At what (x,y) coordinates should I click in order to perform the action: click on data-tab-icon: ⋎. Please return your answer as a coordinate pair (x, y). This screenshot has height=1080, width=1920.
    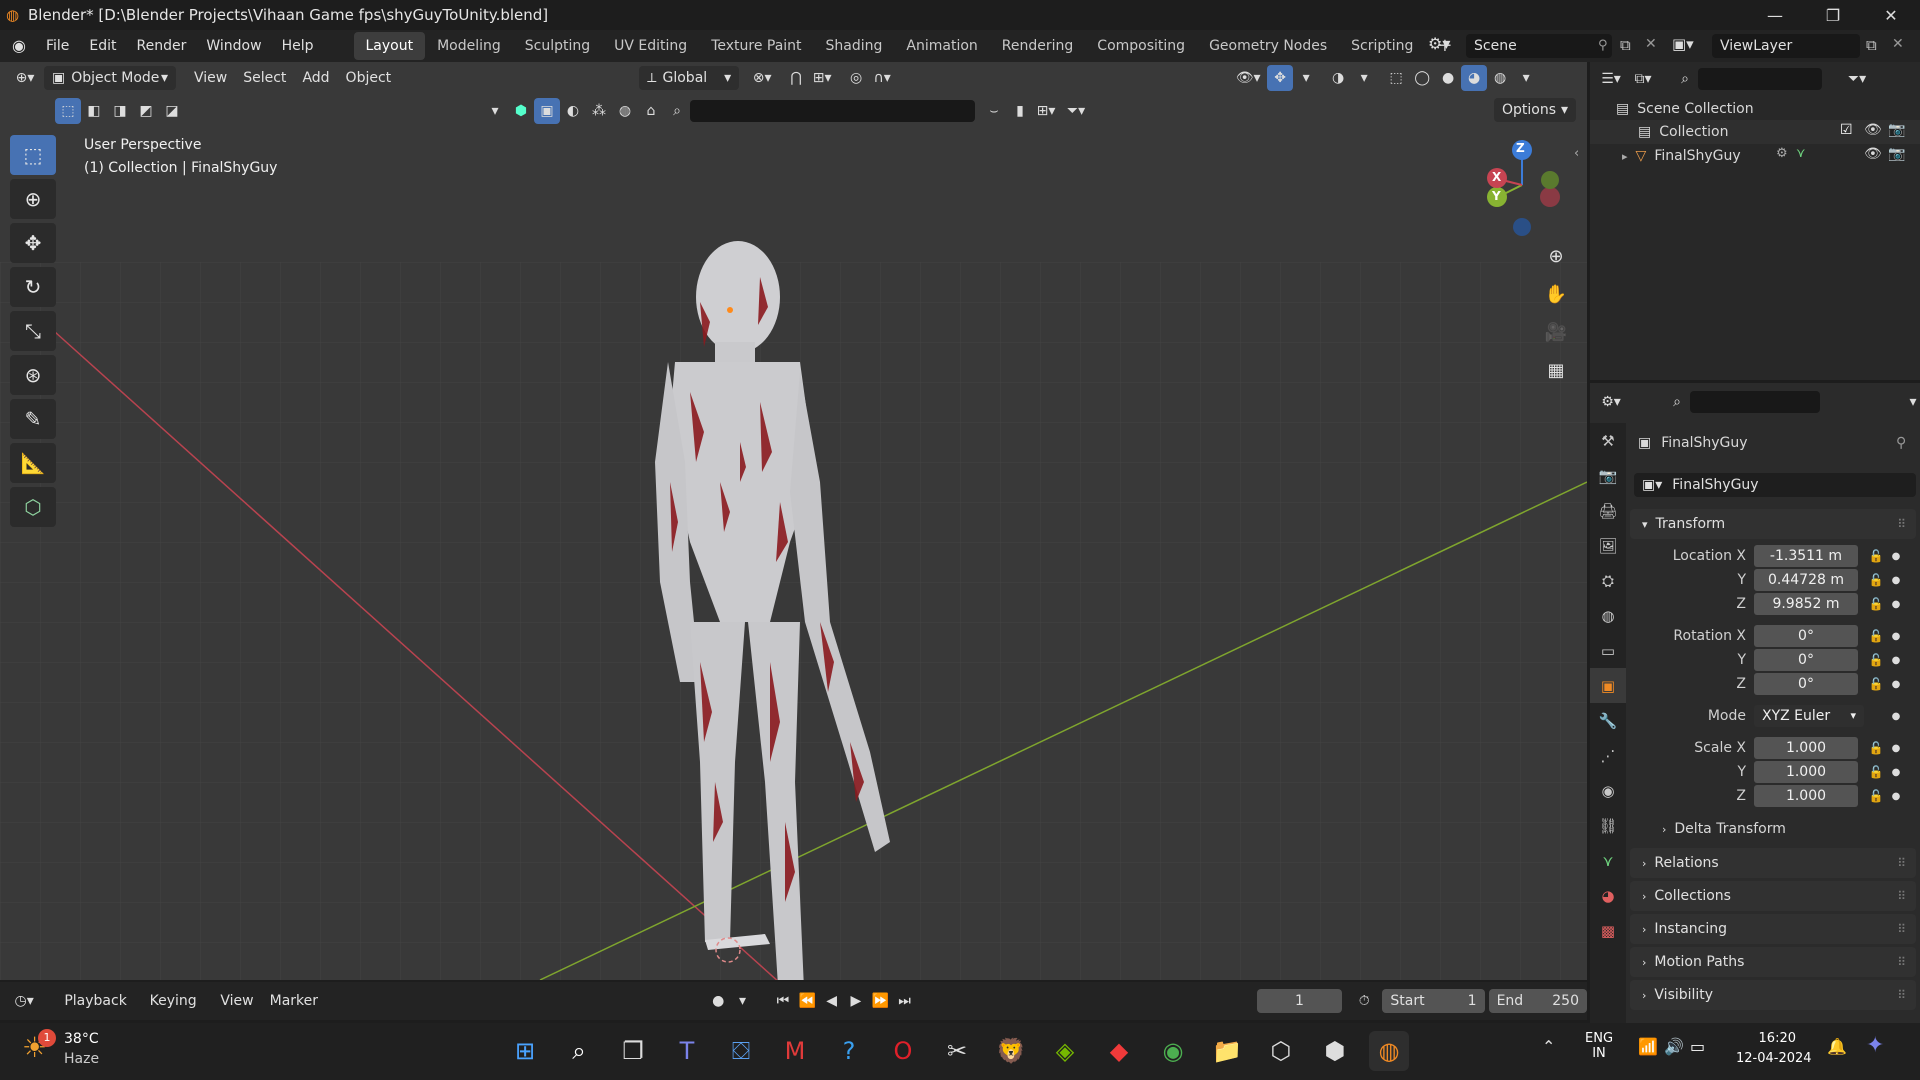
    Looking at the image, I should click on (1608, 860).